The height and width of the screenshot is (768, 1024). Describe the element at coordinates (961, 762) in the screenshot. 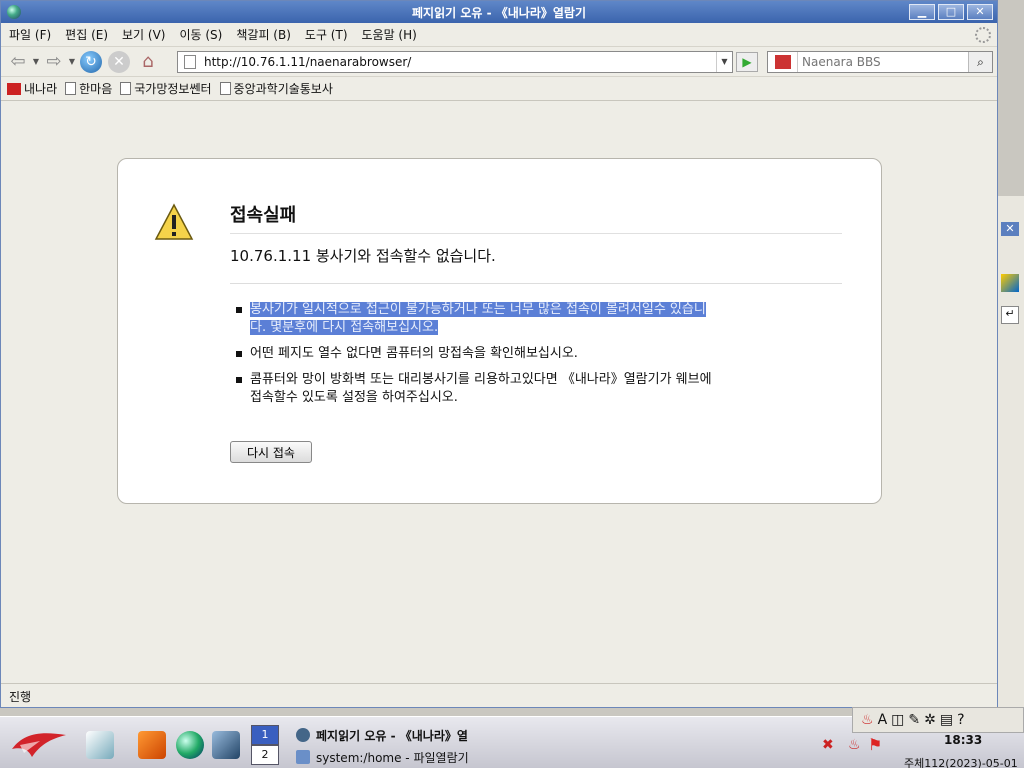

I see `date: 주체112(2023)-05-01` at that location.